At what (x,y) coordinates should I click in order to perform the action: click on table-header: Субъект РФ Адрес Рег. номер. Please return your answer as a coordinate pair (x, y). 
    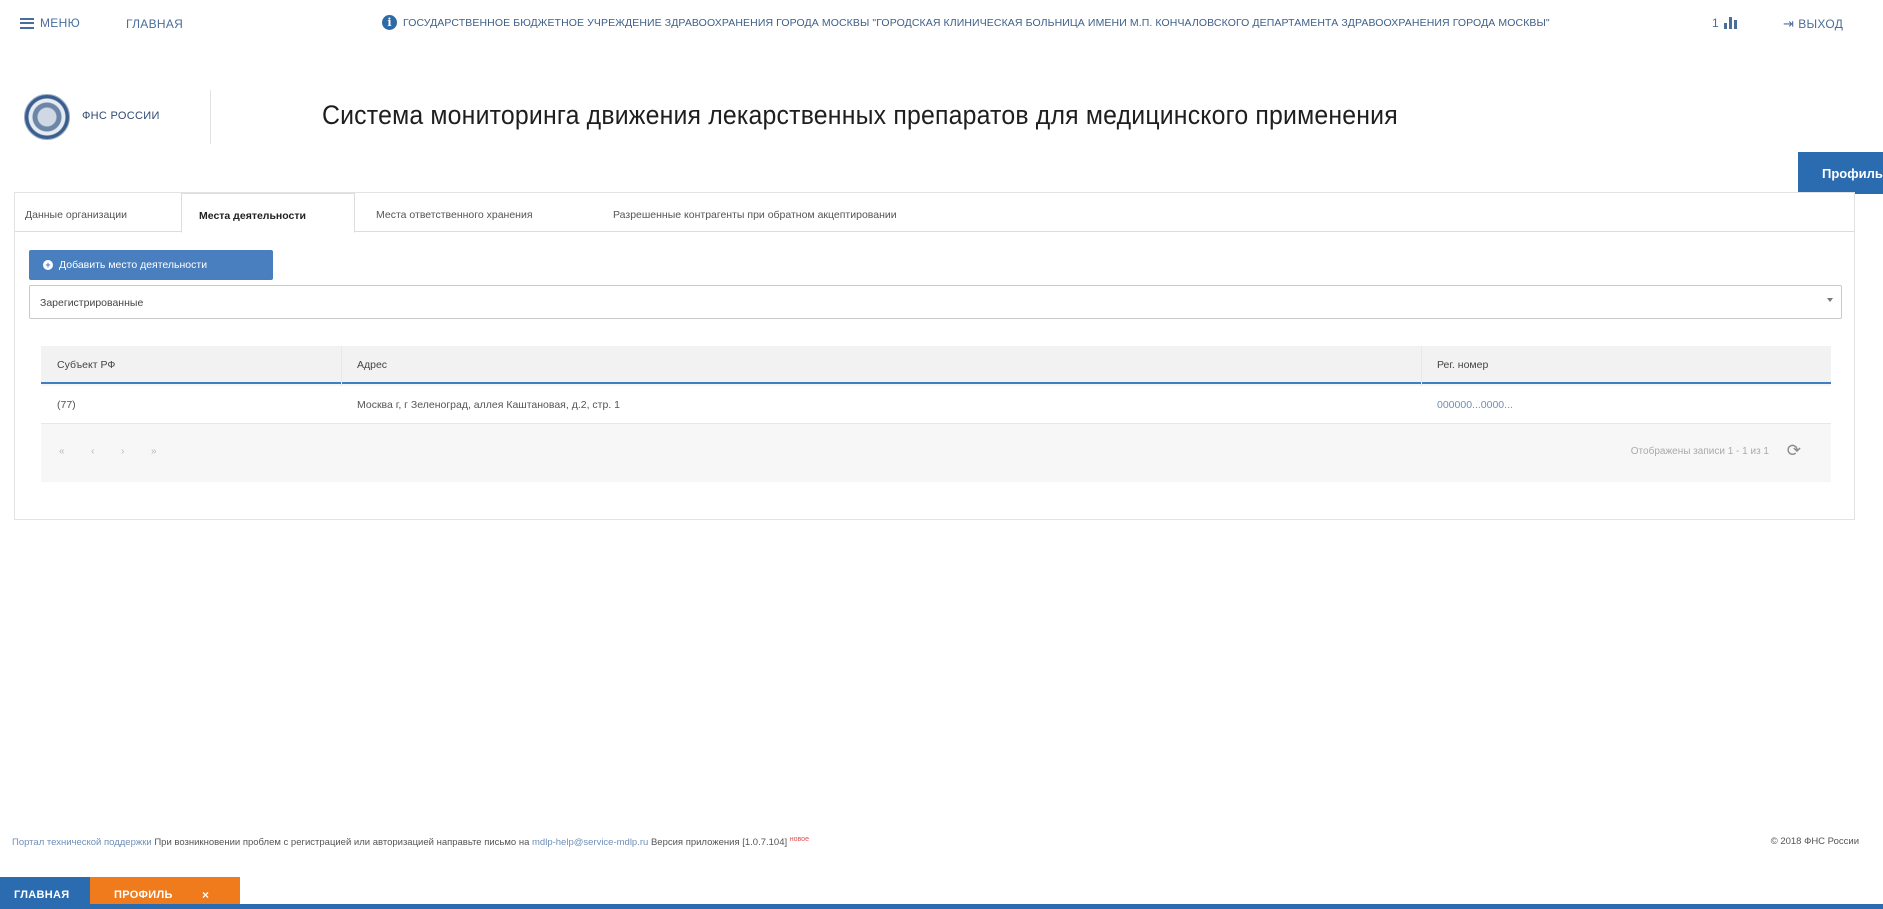
    Looking at the image, I should click on (936, 365).